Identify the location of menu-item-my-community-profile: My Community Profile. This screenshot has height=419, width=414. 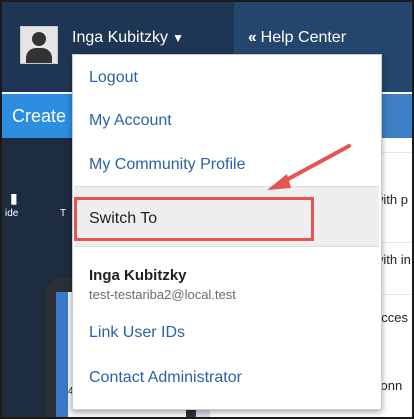
(167, 165).